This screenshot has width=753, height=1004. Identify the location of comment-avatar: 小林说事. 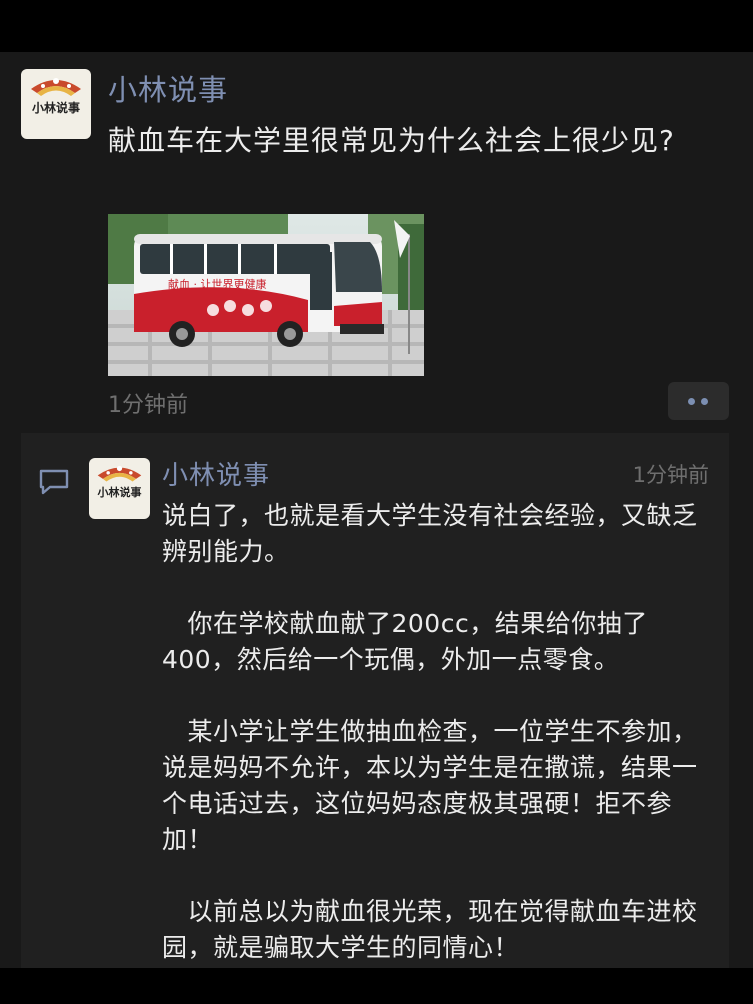
(119, 488).